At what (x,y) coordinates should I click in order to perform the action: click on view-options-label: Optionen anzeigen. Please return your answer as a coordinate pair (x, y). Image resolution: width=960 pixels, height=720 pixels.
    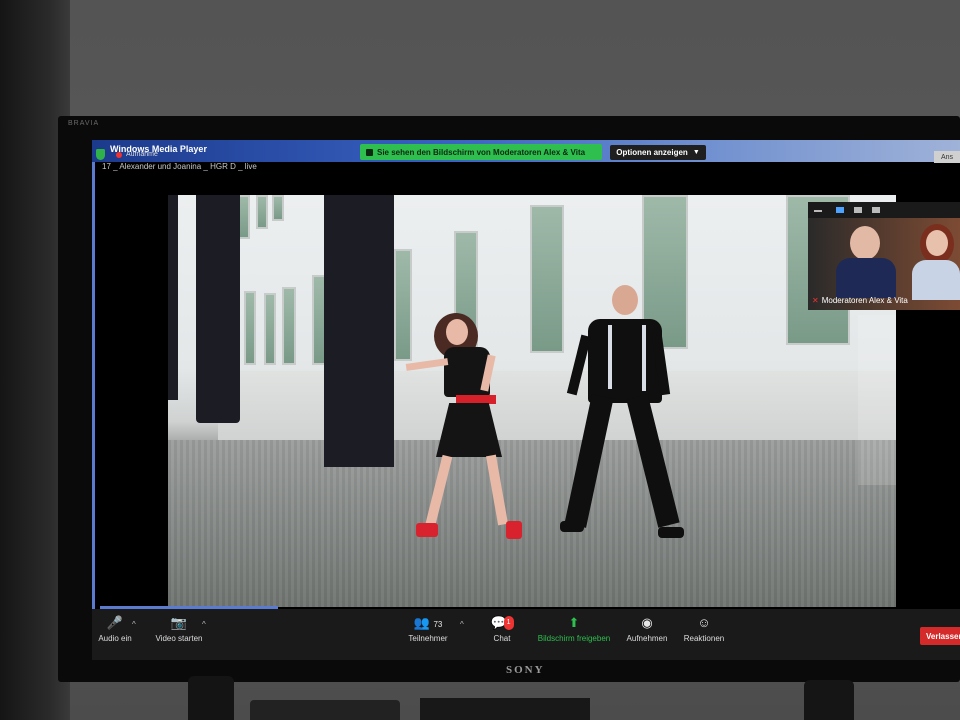
    Looking at the image, I should click on (652, 152).